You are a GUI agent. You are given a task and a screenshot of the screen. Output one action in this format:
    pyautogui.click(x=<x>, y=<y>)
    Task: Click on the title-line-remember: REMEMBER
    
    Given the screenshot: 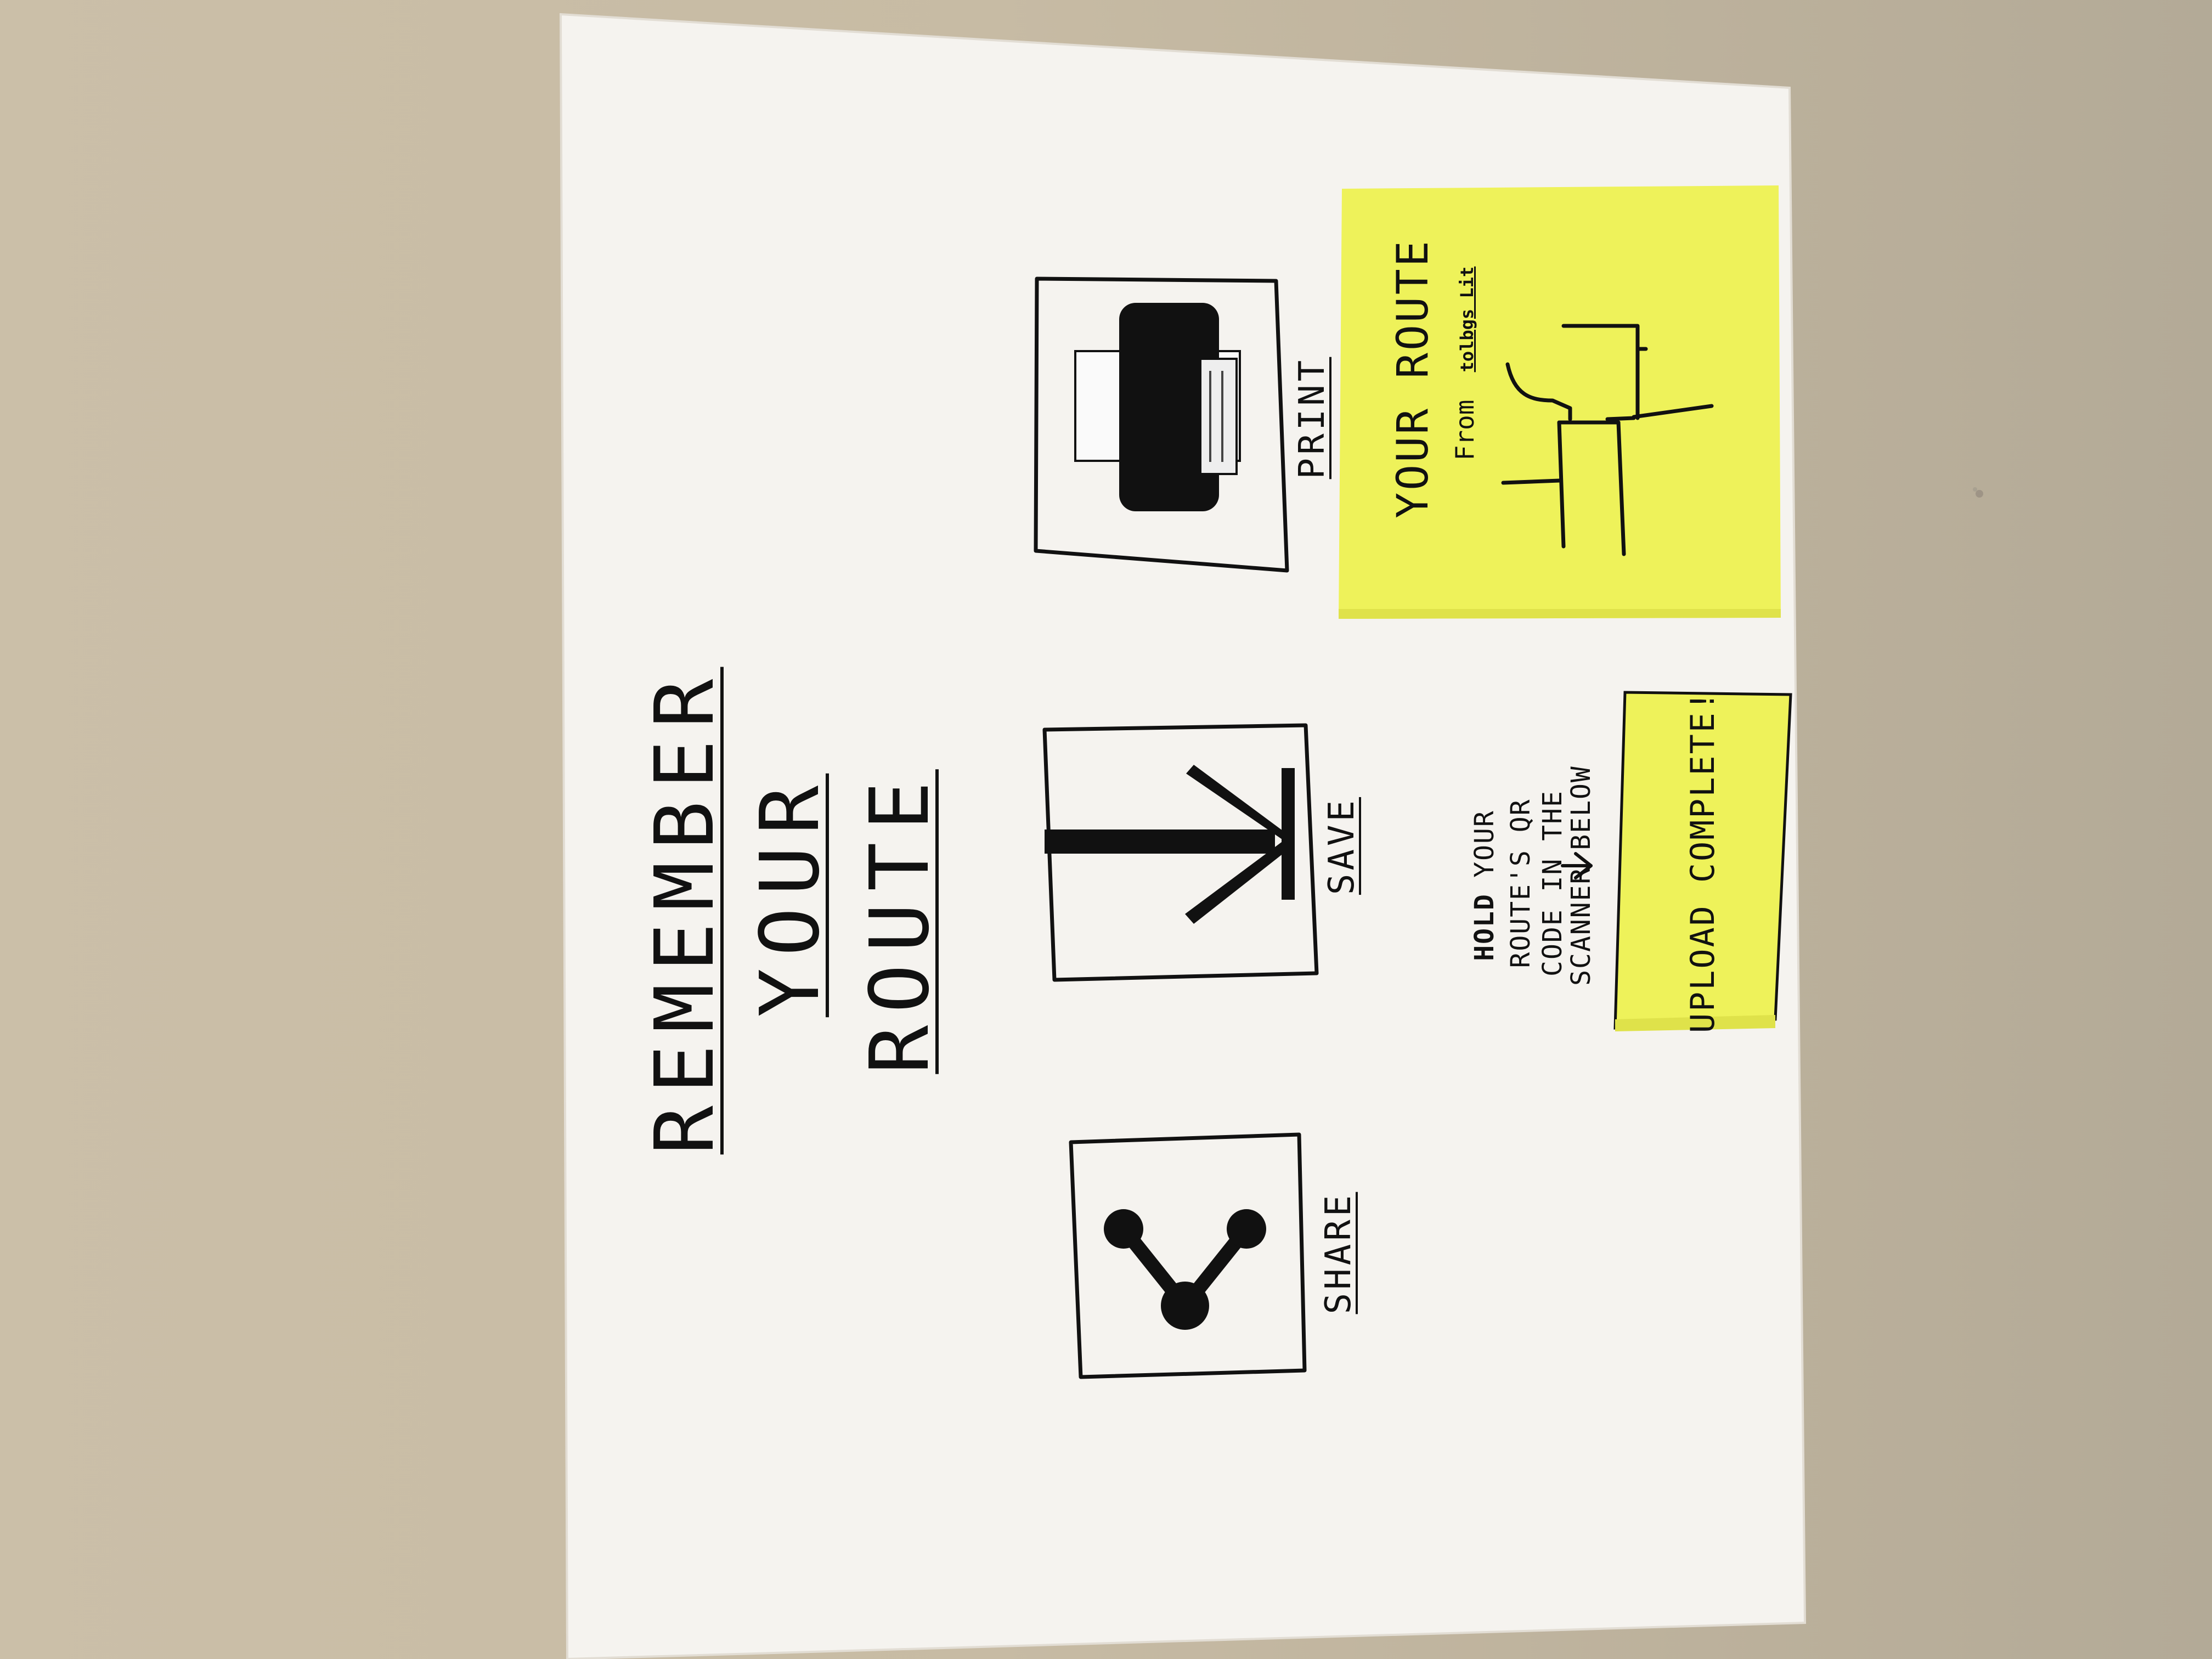 What is the action you would take?
    pyautogui.click(x=684, y=911)
    